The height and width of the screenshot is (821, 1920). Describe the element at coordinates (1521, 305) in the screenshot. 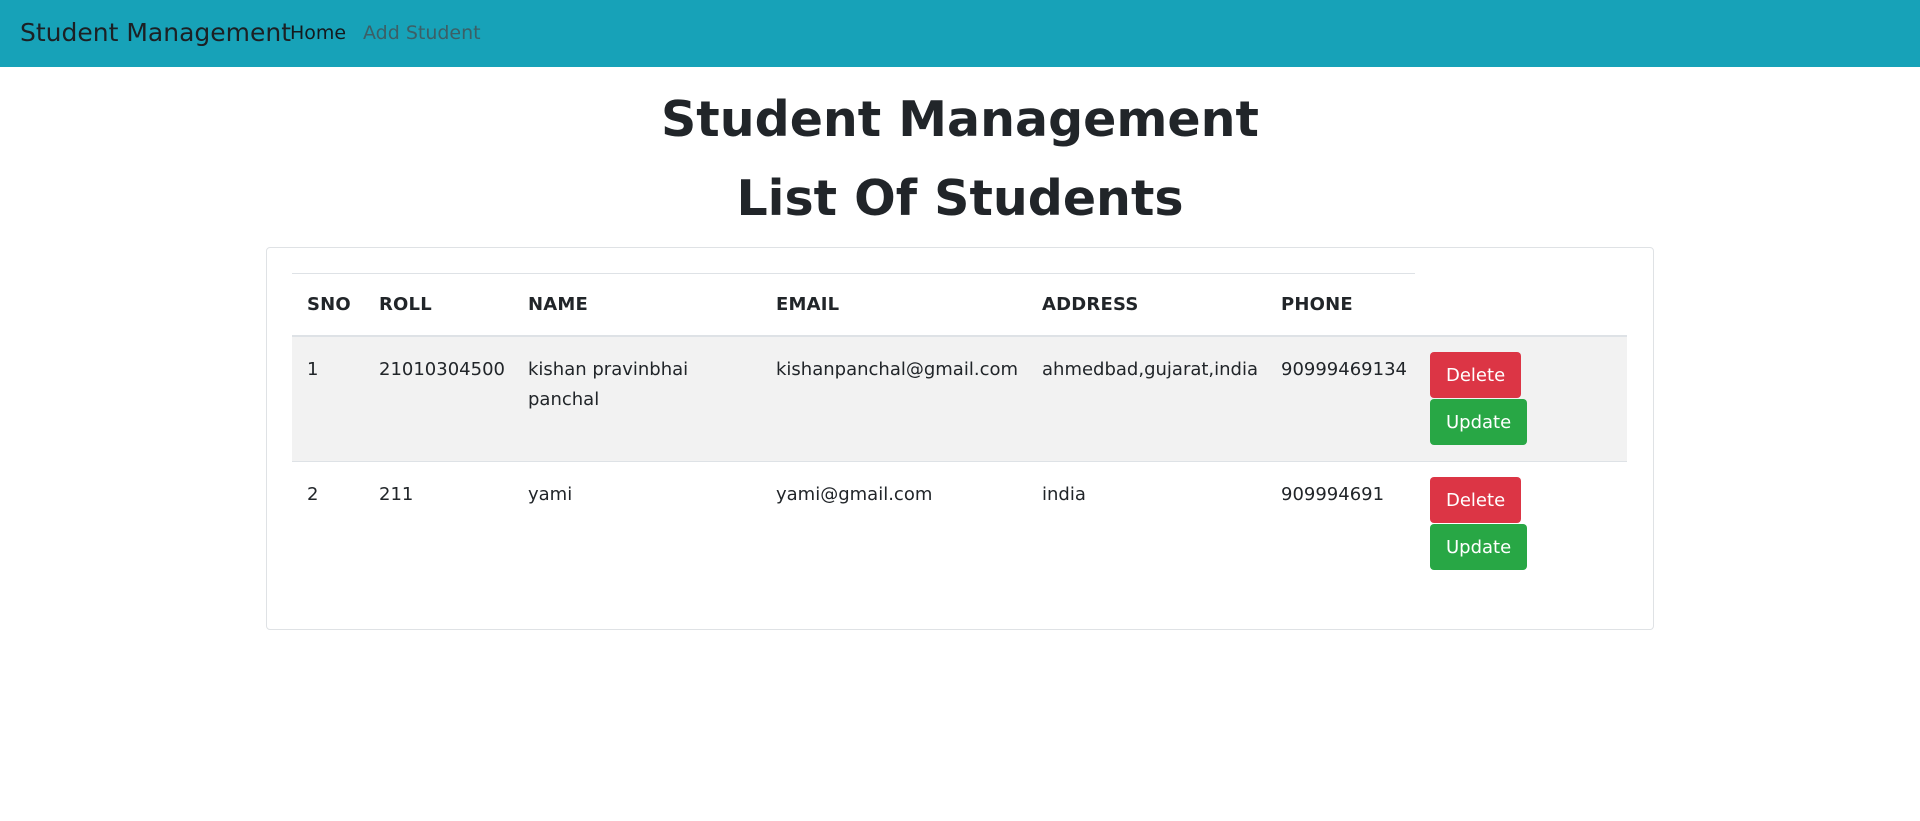

I see `header-actions` at that location.